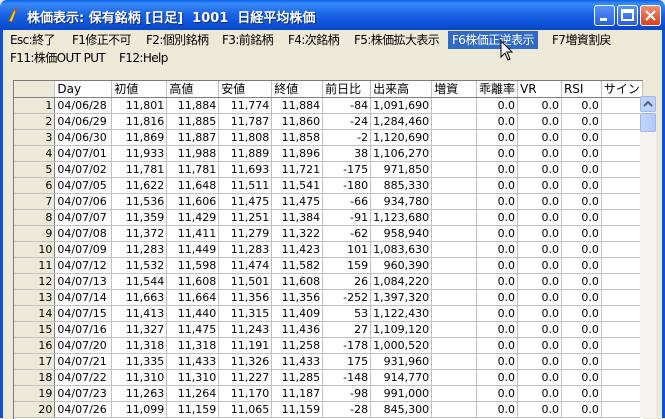  What do you see at coordinates (401, 409) in the screenshot?
I see `table-cell: 845,300` at bounding box center [401, 409].